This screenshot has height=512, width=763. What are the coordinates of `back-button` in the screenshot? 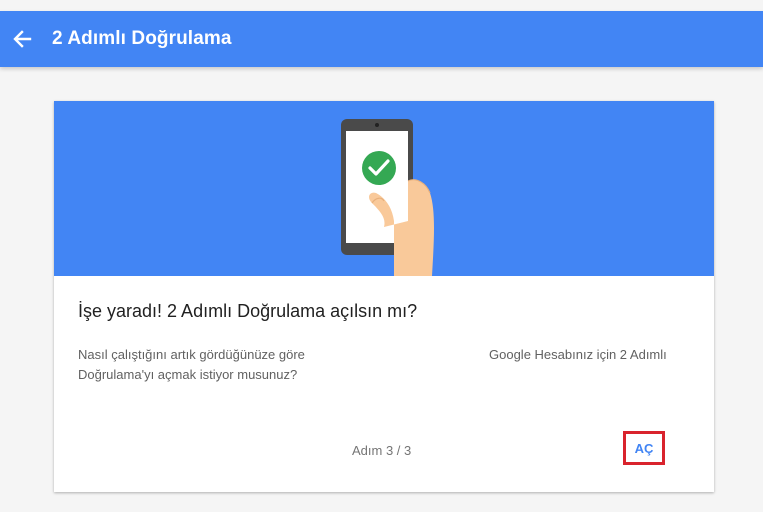 It's located at (22, 39).